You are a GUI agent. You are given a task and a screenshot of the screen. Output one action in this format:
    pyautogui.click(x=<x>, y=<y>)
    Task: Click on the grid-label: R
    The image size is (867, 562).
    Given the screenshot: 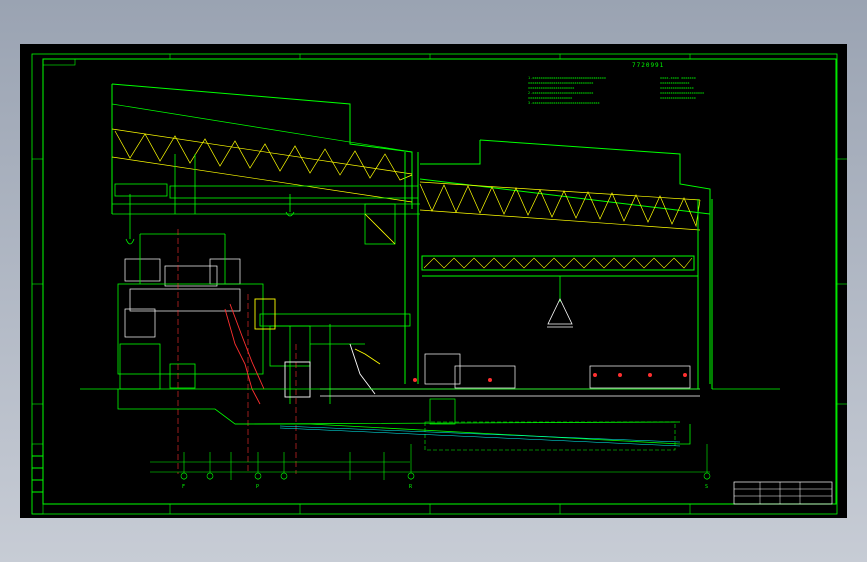 What is the action you would take?
    pyautogui.click(x=411, y=487)
    